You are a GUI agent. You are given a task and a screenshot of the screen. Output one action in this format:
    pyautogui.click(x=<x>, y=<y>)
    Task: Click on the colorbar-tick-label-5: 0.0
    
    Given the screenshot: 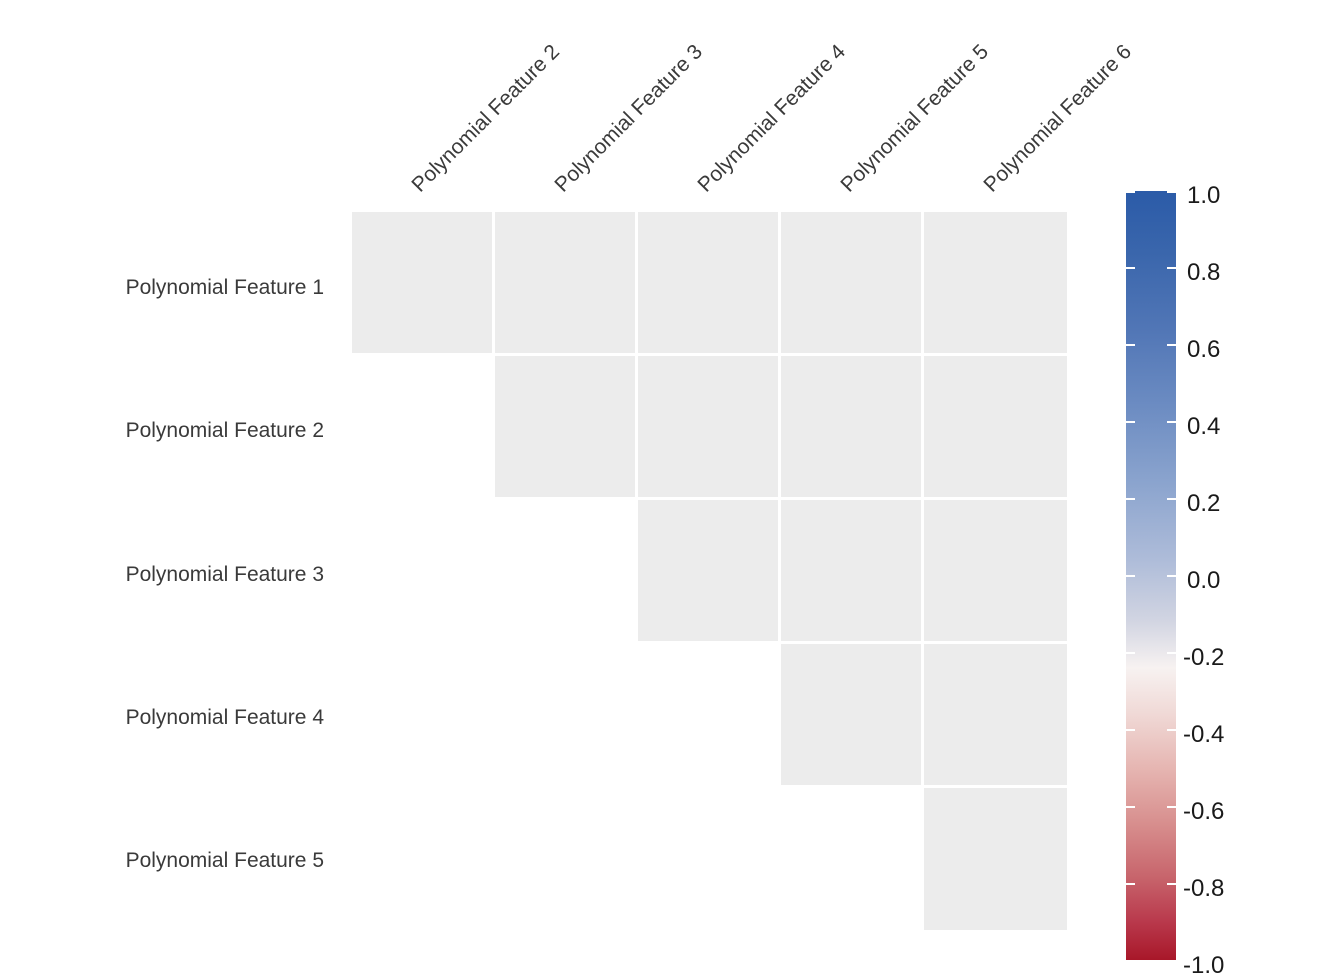 What is the action you would take?
    pyautogui.click(x=1204, y=580)
    